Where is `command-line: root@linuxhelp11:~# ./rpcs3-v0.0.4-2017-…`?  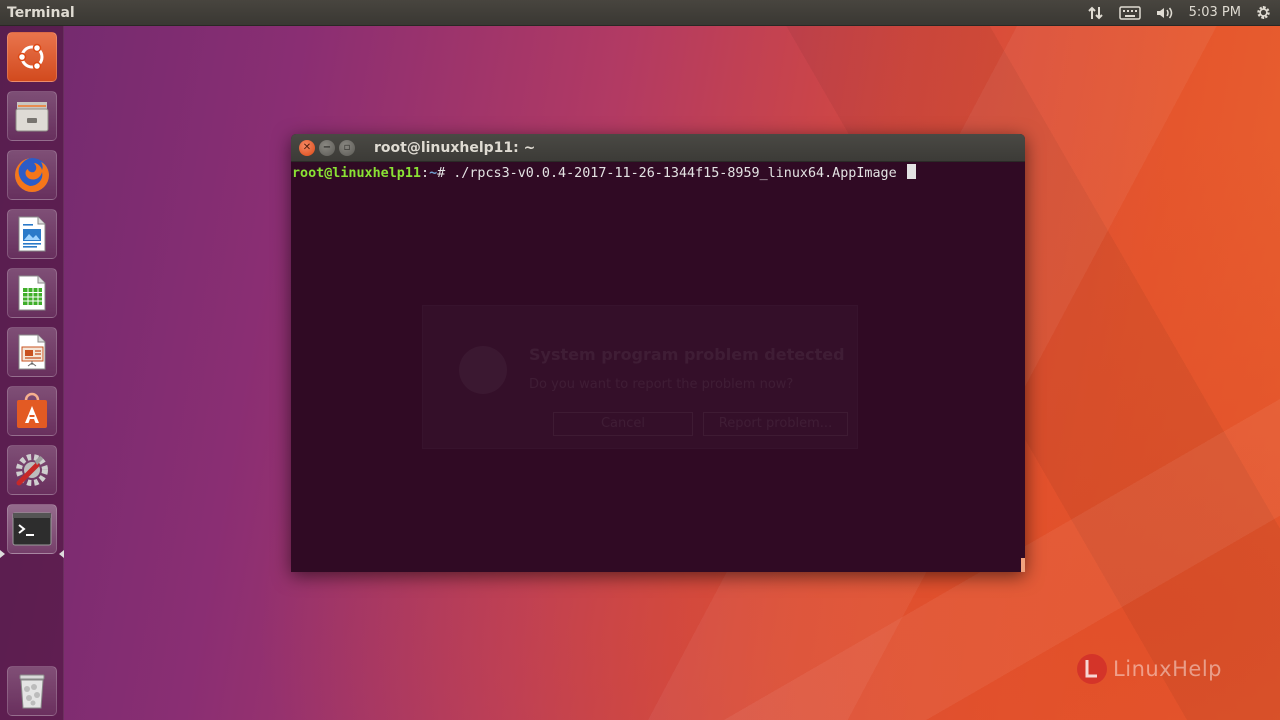 command-line: root@linuxhelp11:~# ./rpcs3-v0.0.4-2017-… is located at coordinates (658, 173).